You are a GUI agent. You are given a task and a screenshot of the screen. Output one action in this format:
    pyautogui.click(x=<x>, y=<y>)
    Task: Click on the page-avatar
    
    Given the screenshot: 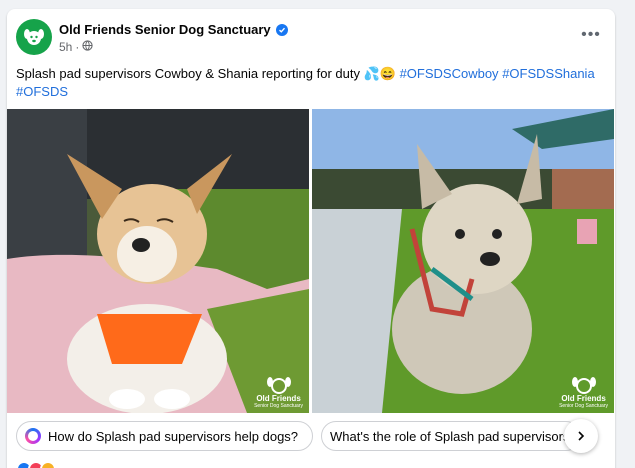 What is the action you would take?
    pyautogui.click(x=34, y=37)
    